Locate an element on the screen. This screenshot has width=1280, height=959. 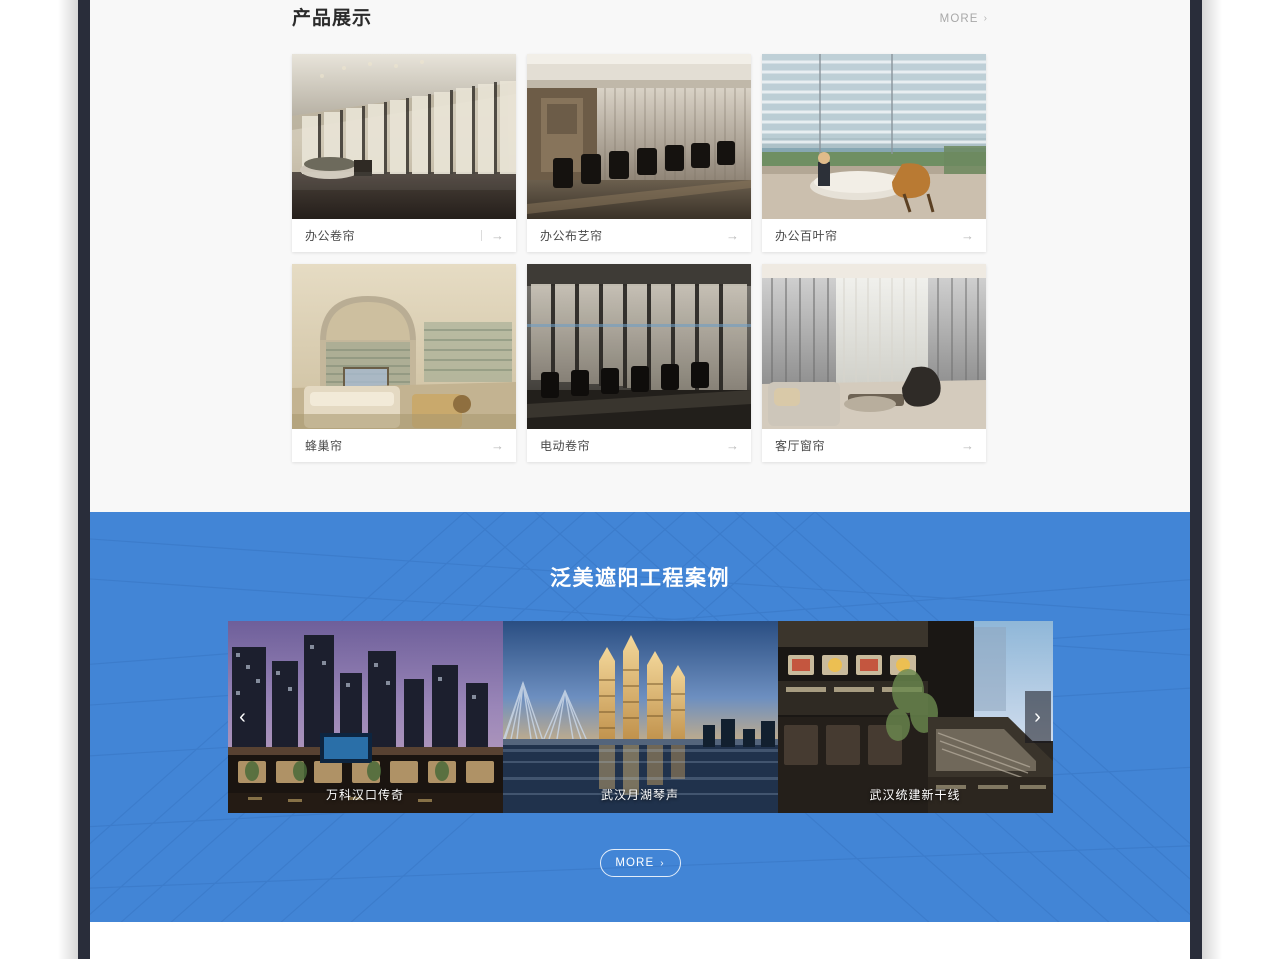
product-card: 蜂巢帘 → is located at coordinates (404, 363).